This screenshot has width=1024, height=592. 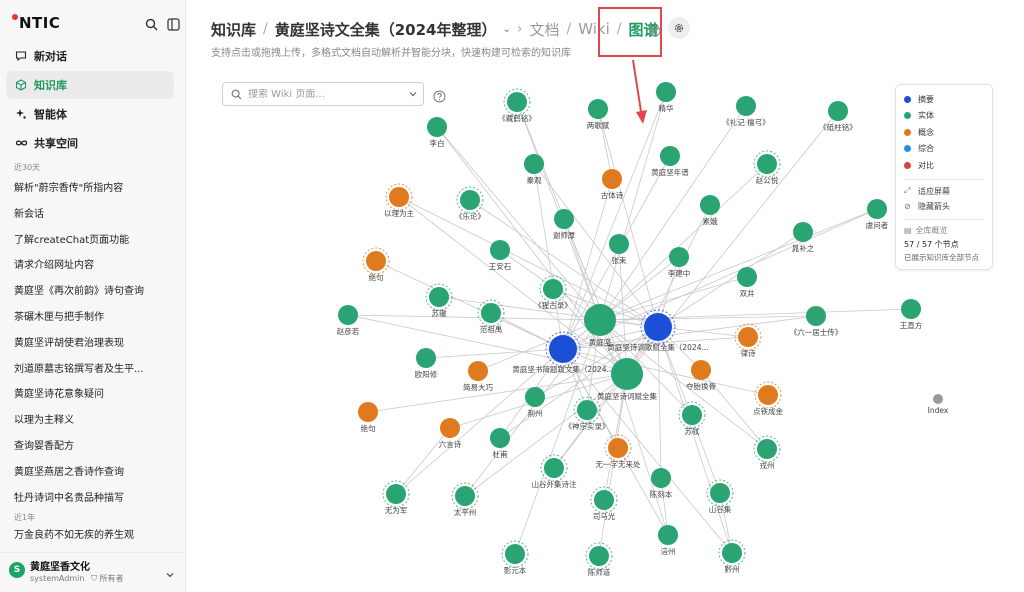 I want to click on breadcrumb-collection: 黄庭坚诗文全集（2024年整理）, so click(x=386, y=29).